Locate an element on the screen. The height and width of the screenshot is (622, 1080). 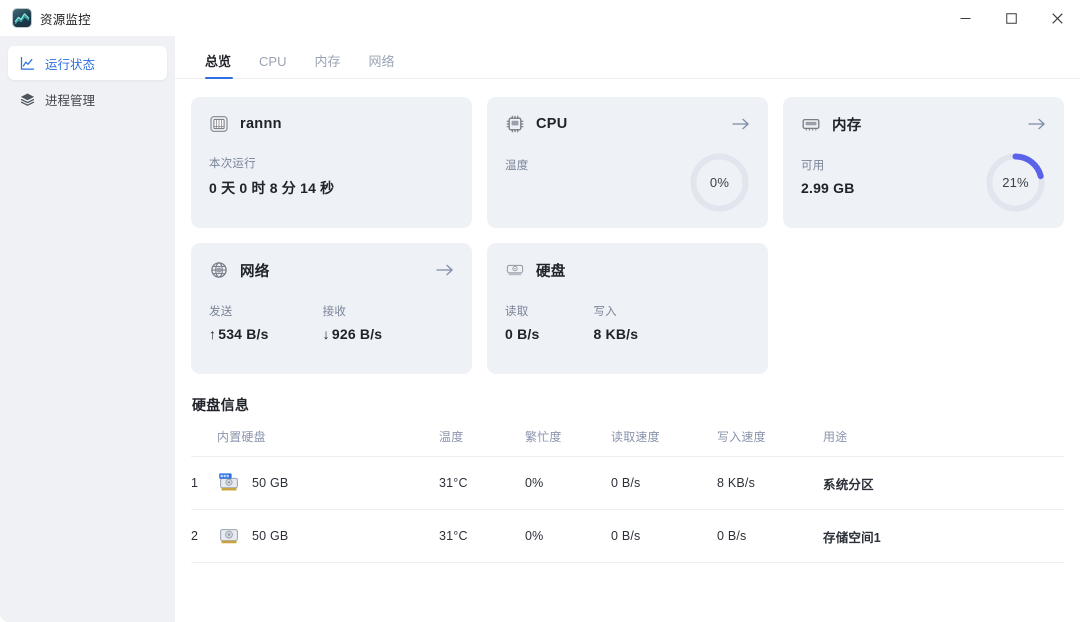
card-header: CPU is located at coordinates (627, 124).